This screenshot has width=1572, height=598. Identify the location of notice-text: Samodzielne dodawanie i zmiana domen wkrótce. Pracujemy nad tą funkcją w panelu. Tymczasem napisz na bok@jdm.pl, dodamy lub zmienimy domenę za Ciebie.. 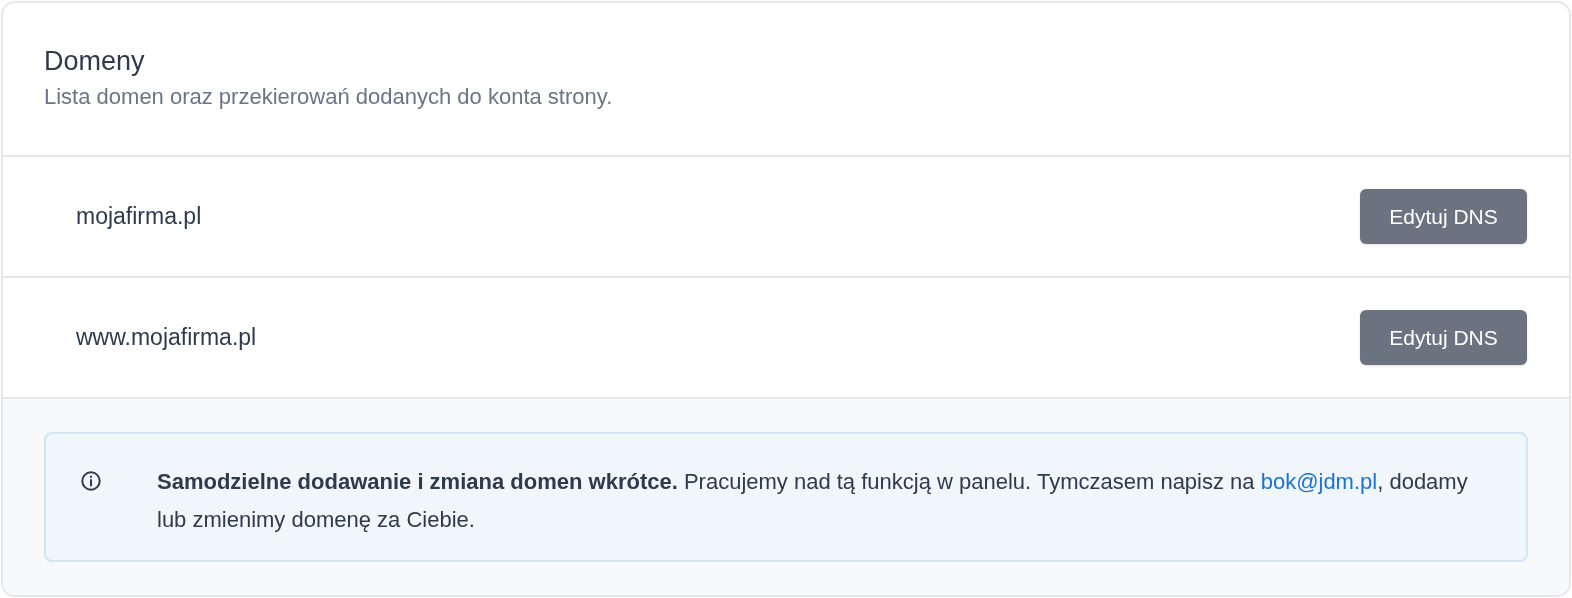
(813, 501).